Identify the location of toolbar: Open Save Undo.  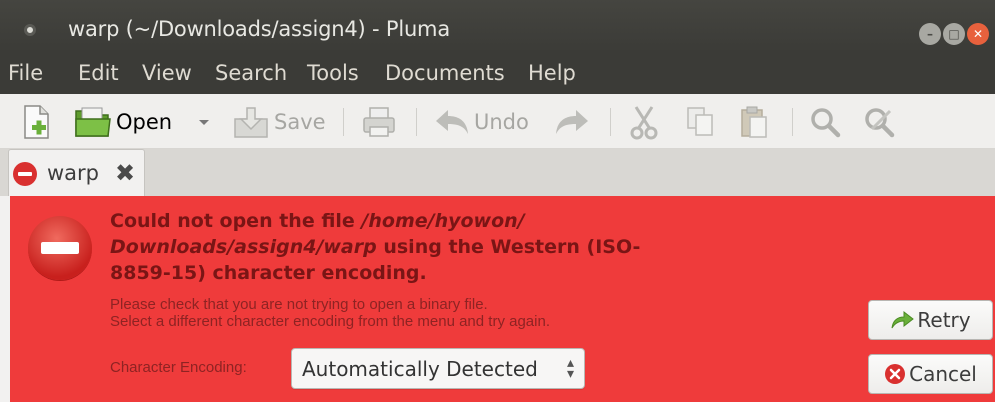
(497, 121).